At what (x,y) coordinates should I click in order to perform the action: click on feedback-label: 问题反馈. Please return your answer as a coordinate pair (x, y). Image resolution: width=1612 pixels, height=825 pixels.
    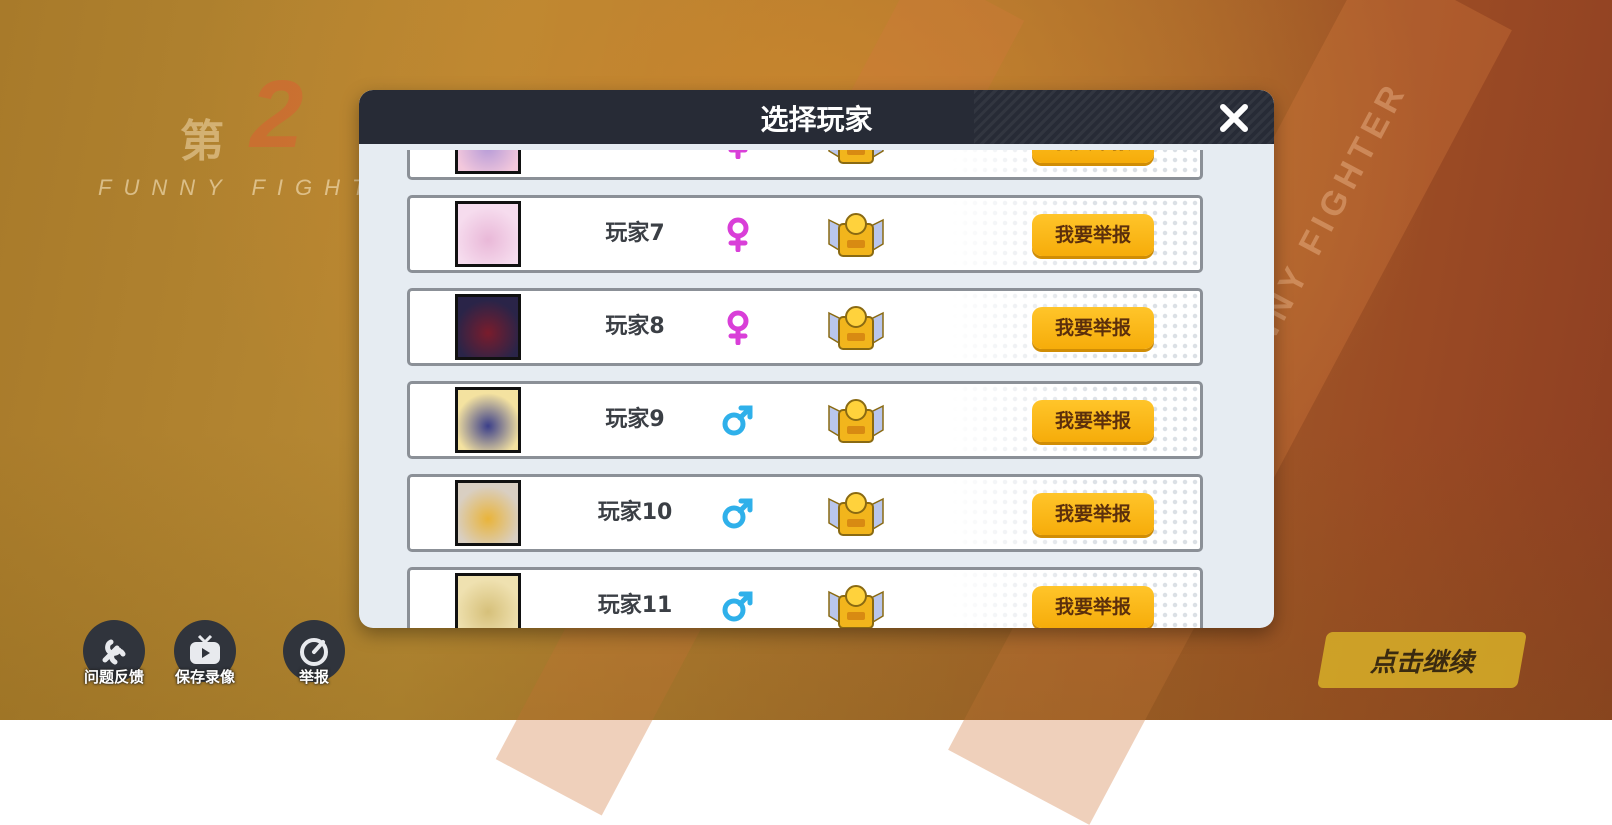
    Looking at the image, I should click on (113, 677).